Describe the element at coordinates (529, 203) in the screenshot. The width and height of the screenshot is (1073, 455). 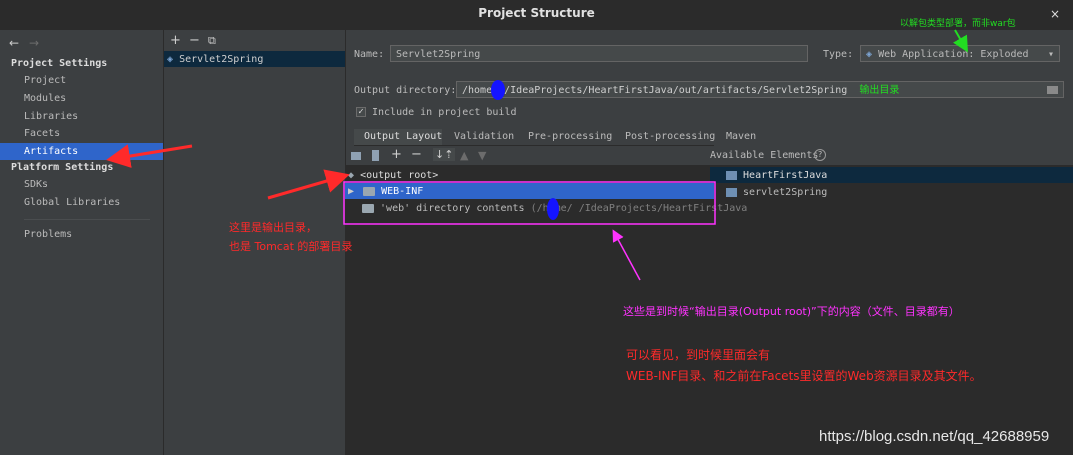
I see `tree-contents-frame` at that location.